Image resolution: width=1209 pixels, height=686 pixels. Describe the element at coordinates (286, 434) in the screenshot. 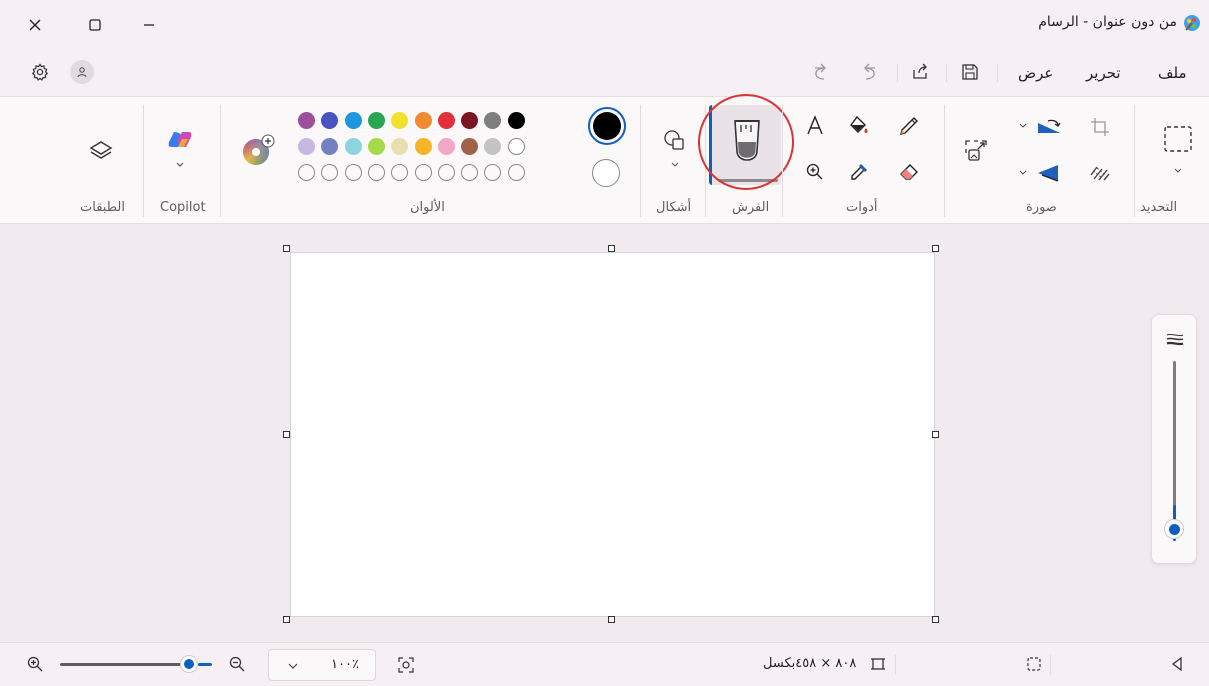

I see `resize-handle-left` at that location.